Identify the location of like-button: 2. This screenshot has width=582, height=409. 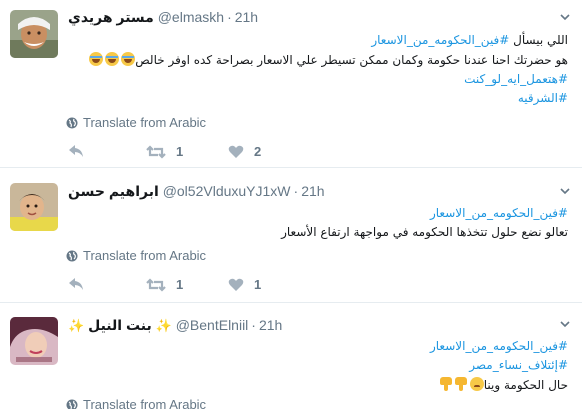
(244, 151).